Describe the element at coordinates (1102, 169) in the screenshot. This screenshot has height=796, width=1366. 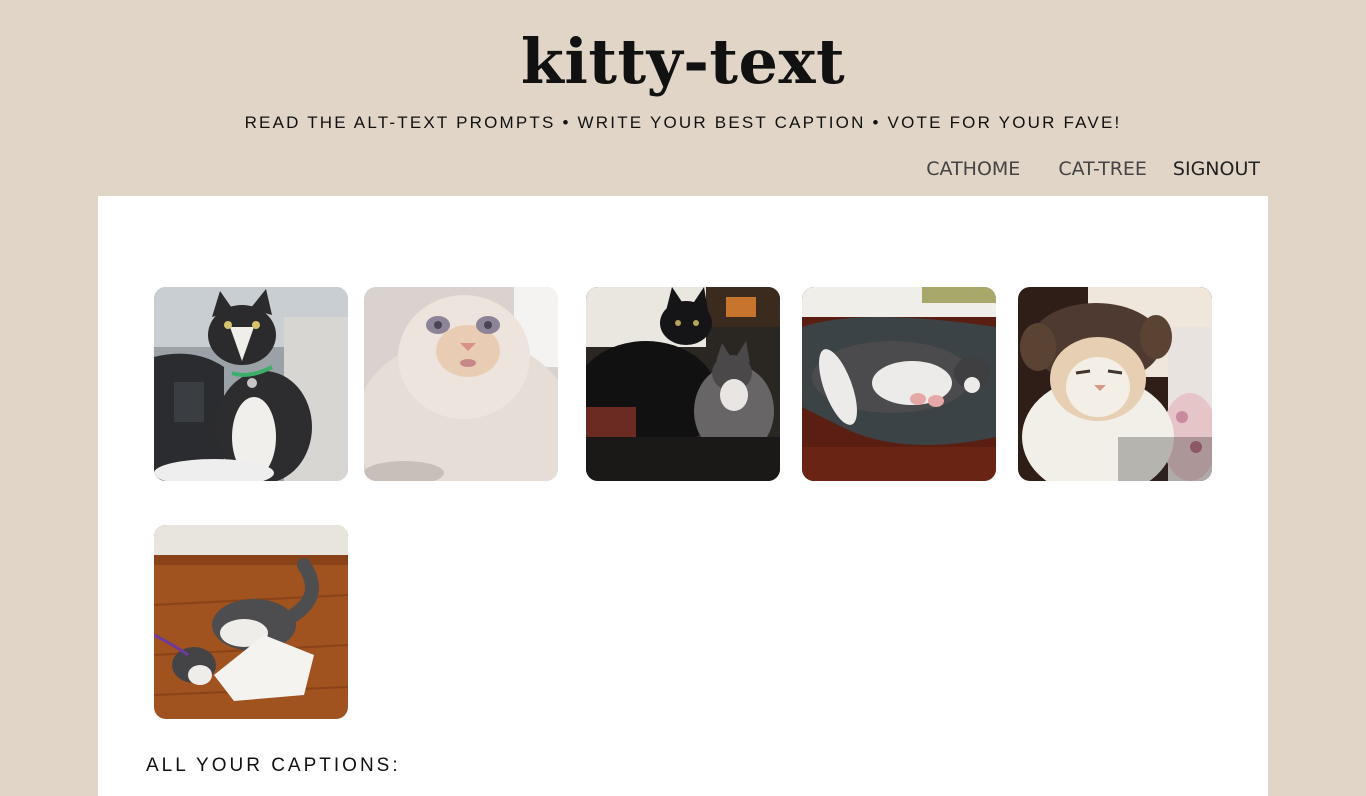
I see `nav-link-cat-tree: CAT-TREE` at that location.